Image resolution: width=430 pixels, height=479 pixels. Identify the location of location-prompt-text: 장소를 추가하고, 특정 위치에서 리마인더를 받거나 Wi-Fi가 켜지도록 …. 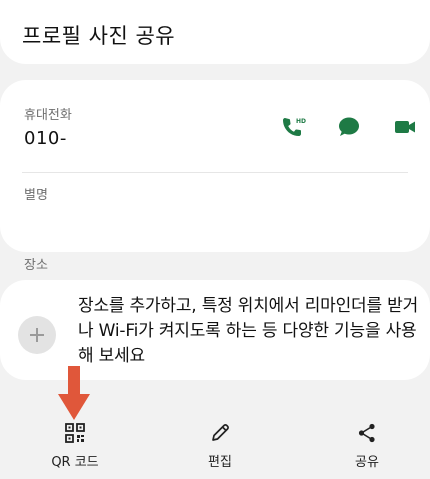
(248, 331).